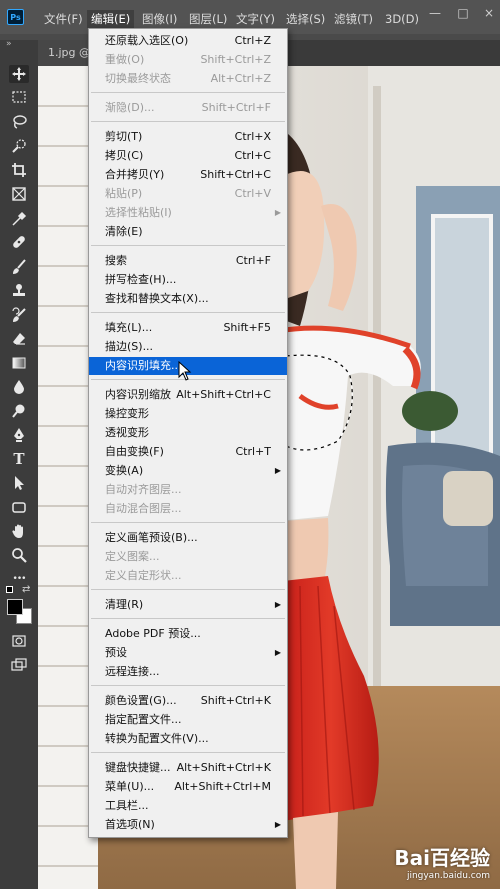 The image size is (500, 889). What do you see at coordinates (188, 605) in the screenshot?
I see `menu-item-purge: 清理(R) ▶` at bounding box center [188, 605].